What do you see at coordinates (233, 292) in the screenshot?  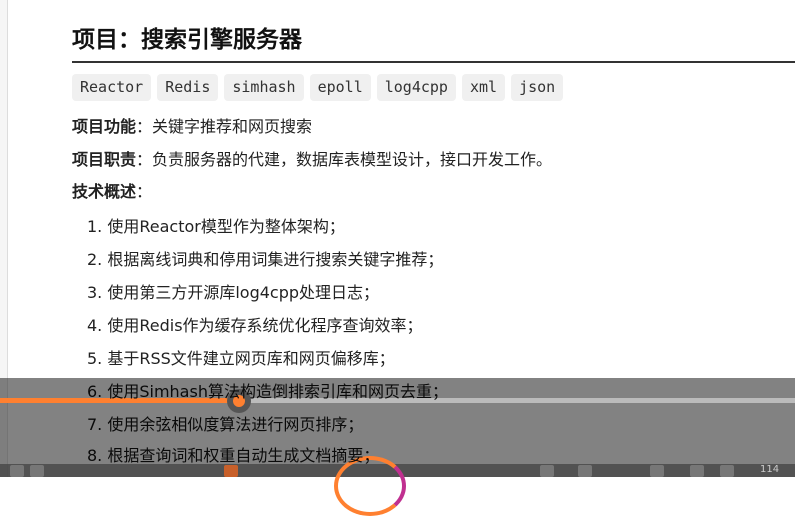 I see `list-item: 3. 使用第三方开源库log4cpp处理日志；` at bounding box center [233, 292].